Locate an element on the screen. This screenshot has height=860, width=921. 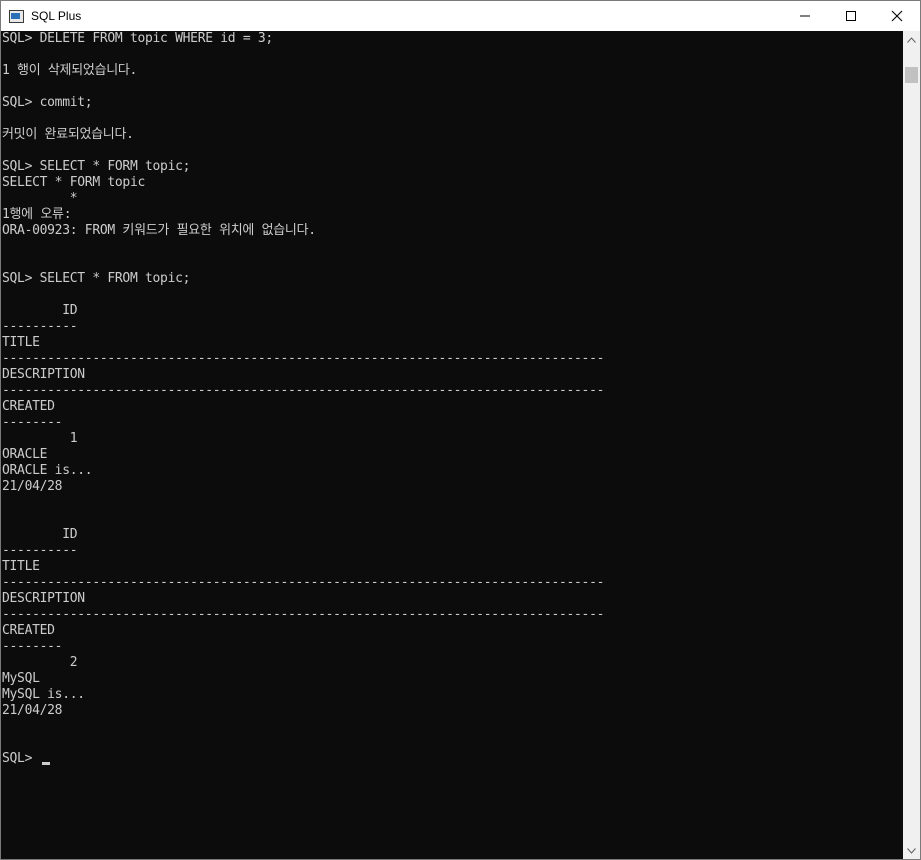
close-button is located at coordinates (897, 16).